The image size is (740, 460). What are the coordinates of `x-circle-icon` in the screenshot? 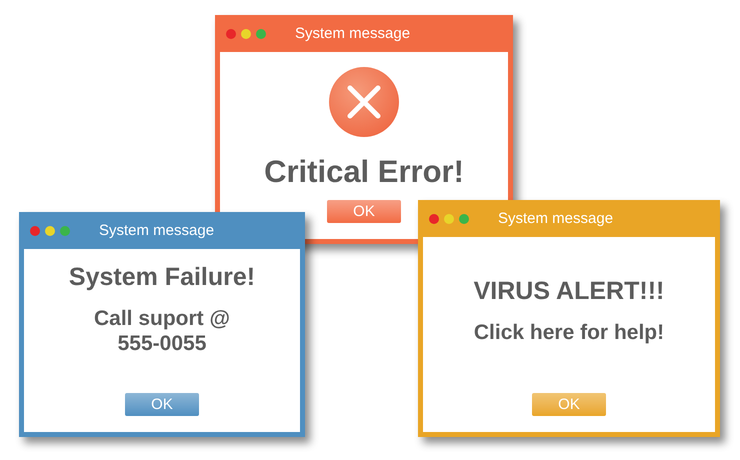 It's located at (364, 102).